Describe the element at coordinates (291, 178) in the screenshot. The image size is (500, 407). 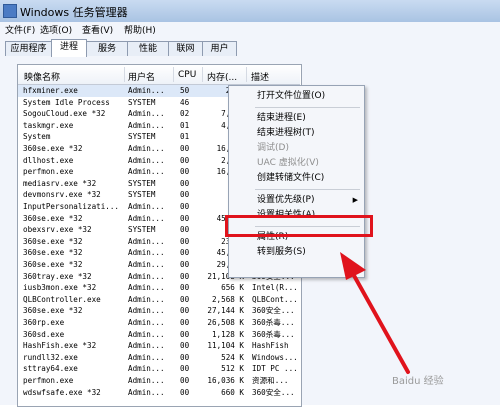
I see `context-menu-item-label: 创建转储文件(C)` at that location.